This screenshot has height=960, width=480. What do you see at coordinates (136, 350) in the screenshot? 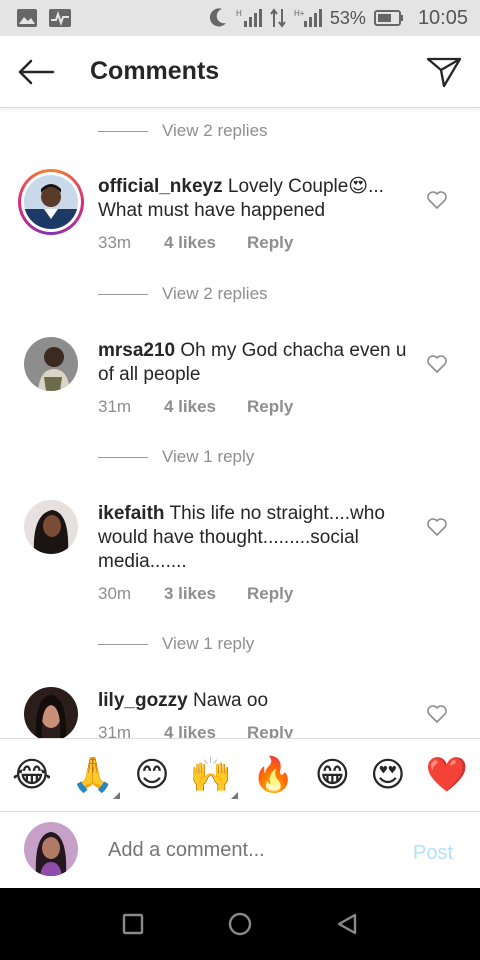
I see `comment-username: mrsa210` at bounding box center [136, 350].